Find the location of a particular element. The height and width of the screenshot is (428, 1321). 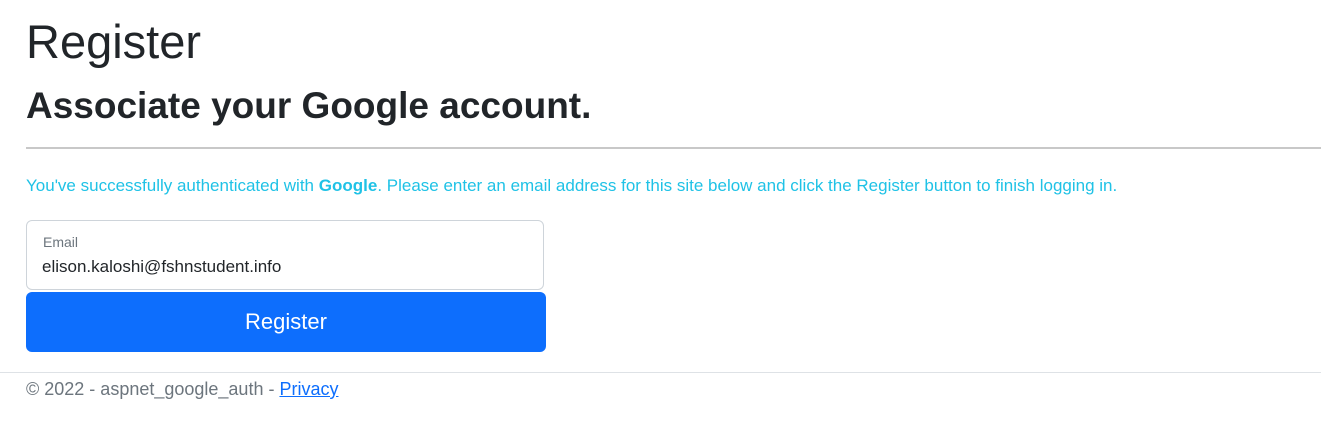

info-provider: Google is located at coordinates (348, 185).